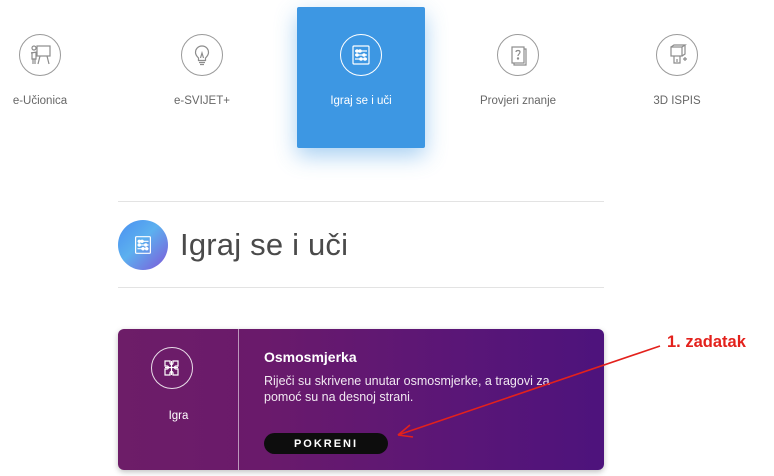 The height and width of the screenshot is (476, 774). Describe the element at coordinates (361, 77) in the screenshot. I see `nav-item-igraj-se-i-uci: Igraj se i uči` at that location.